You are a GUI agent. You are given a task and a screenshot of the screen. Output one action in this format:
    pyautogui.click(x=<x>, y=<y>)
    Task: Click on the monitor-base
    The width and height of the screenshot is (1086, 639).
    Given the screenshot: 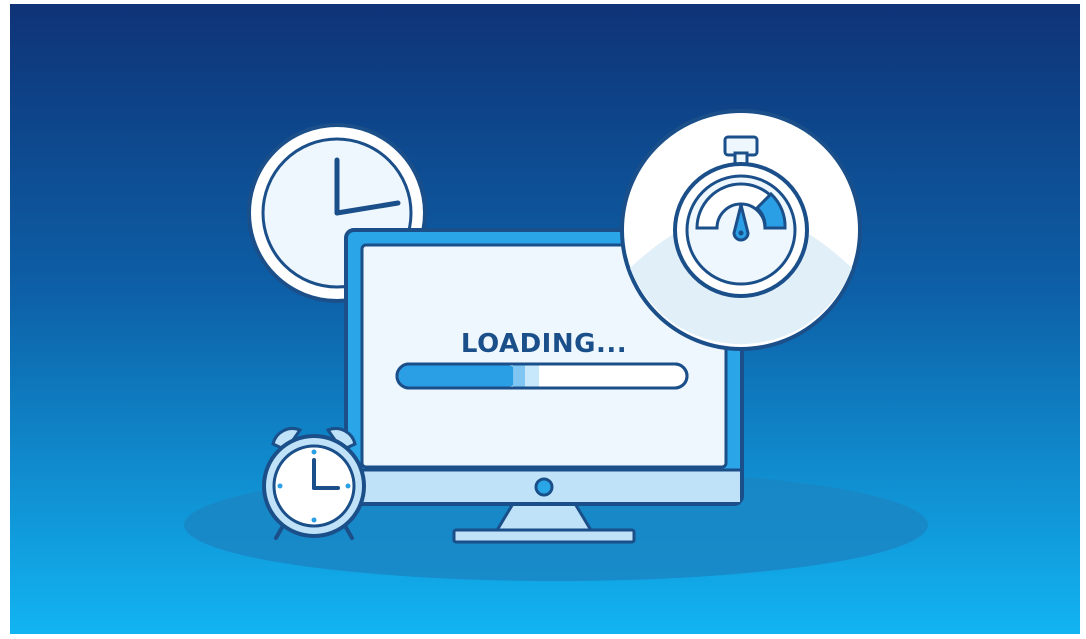 What is the action you would take?
    pyautogui.click(x=544, y=536)
    